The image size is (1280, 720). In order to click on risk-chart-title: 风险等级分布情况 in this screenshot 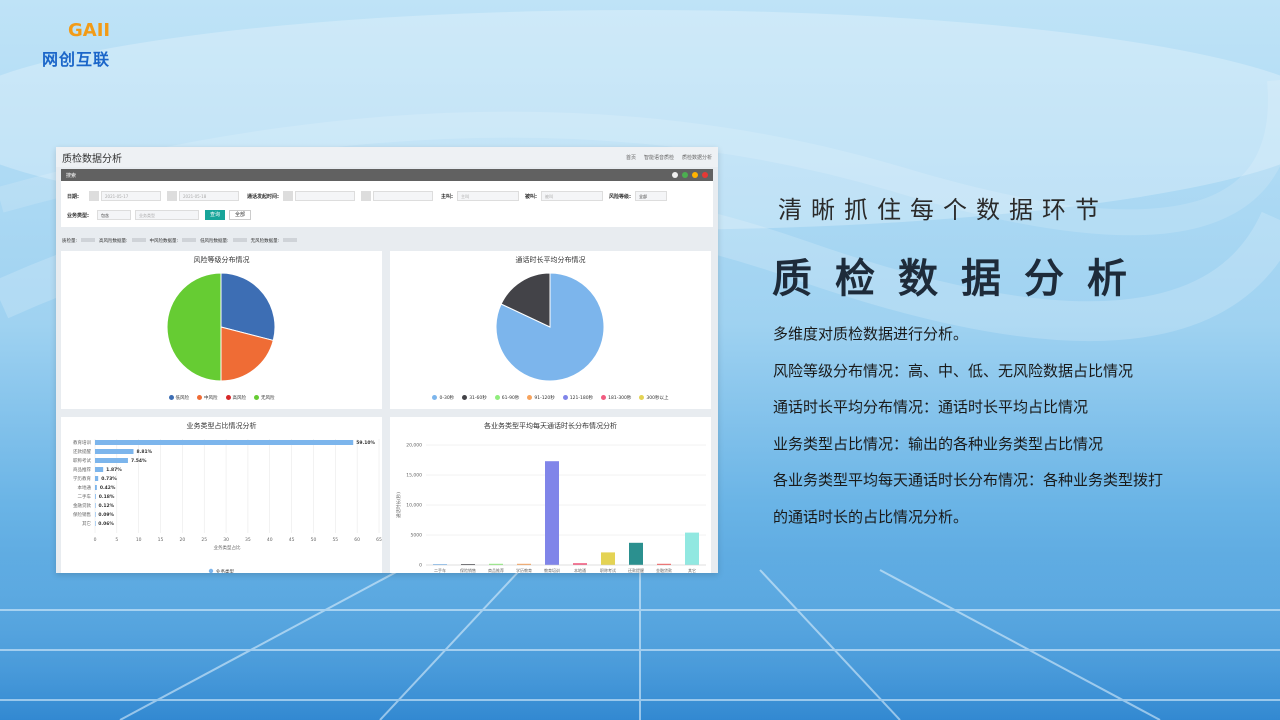, I will do `click(221, 260)`.